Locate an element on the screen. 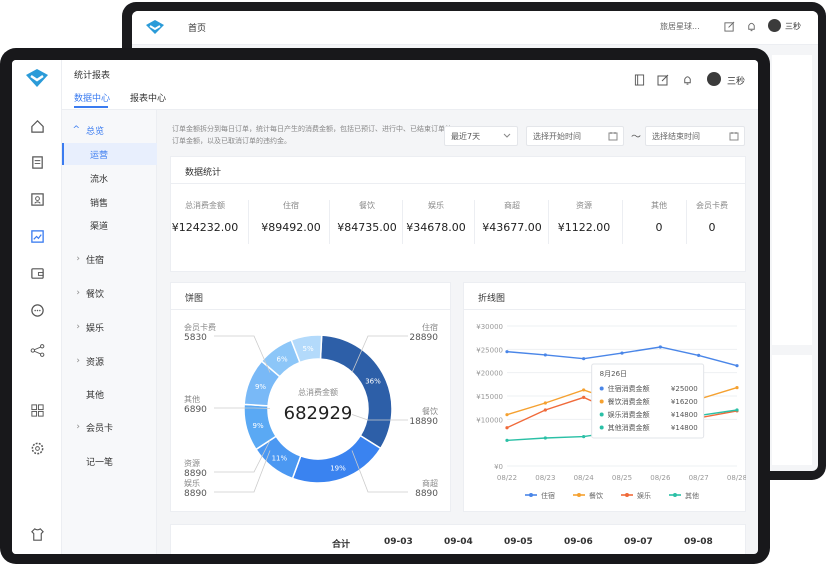  book-icon is located at coordinates (639, 80).